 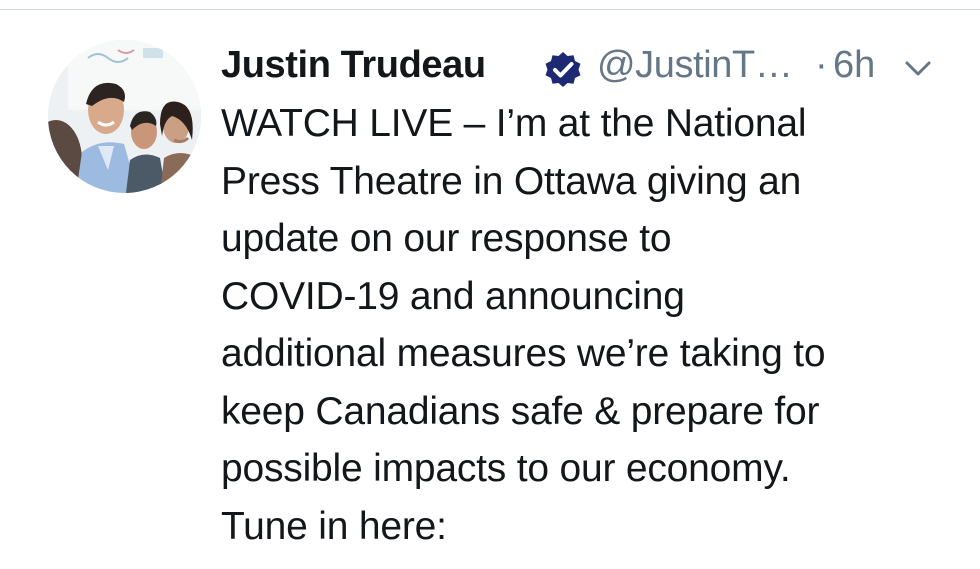 I want to click on avatar-photo, so click(x=124, y=116).